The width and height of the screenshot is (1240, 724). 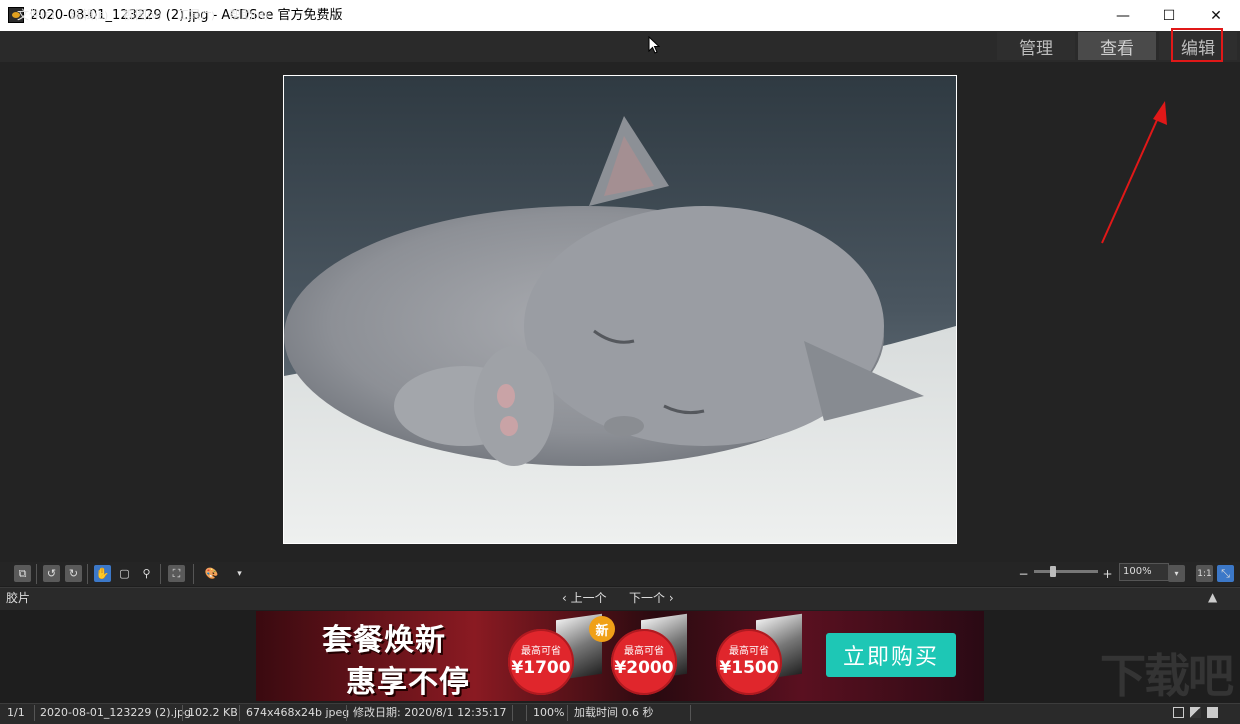 I want to click on zoom-slider-knob, so click(x=1053, y=571).